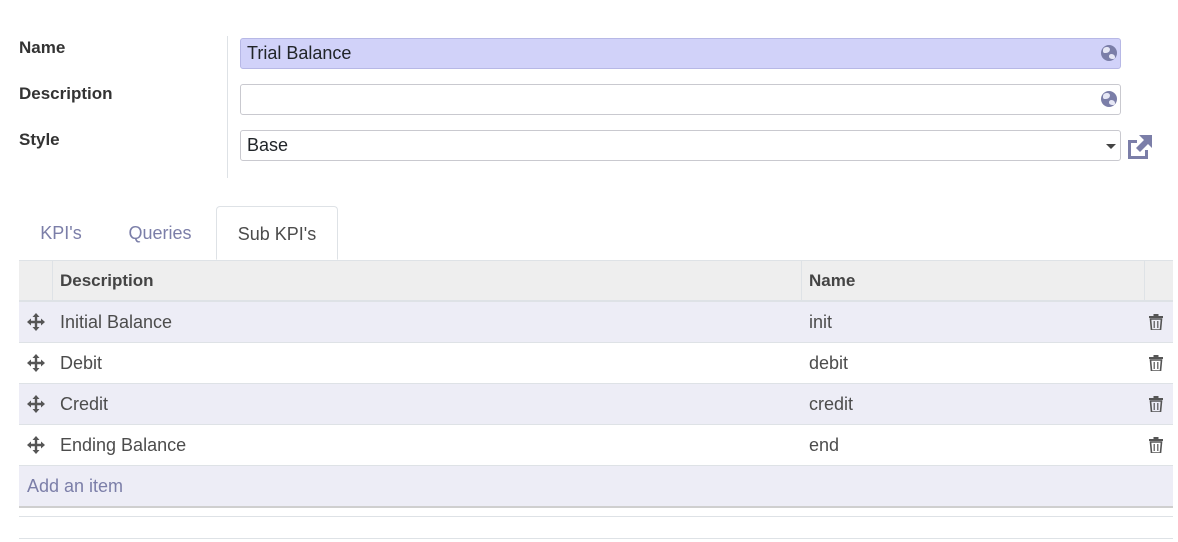  Describe the element at coordinates (123, 445) in the screenshot. I see `row-description: Ending Balance` at that location.